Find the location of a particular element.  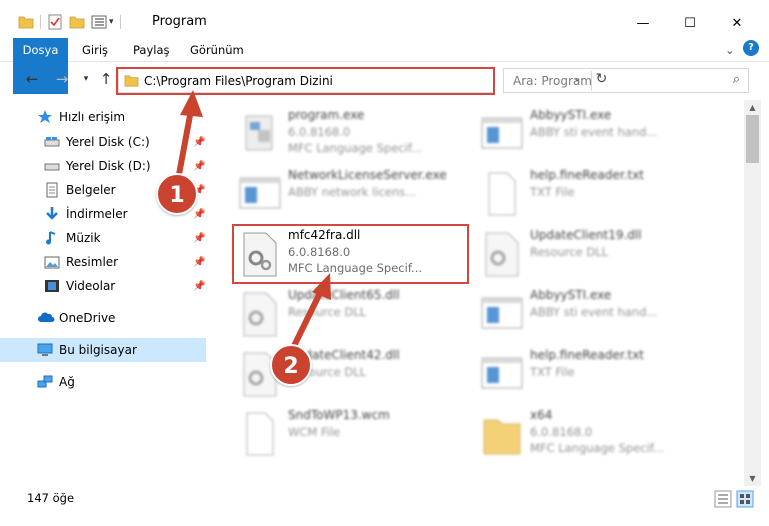

tab-home: Giriş is located at coordinates (95, 50).